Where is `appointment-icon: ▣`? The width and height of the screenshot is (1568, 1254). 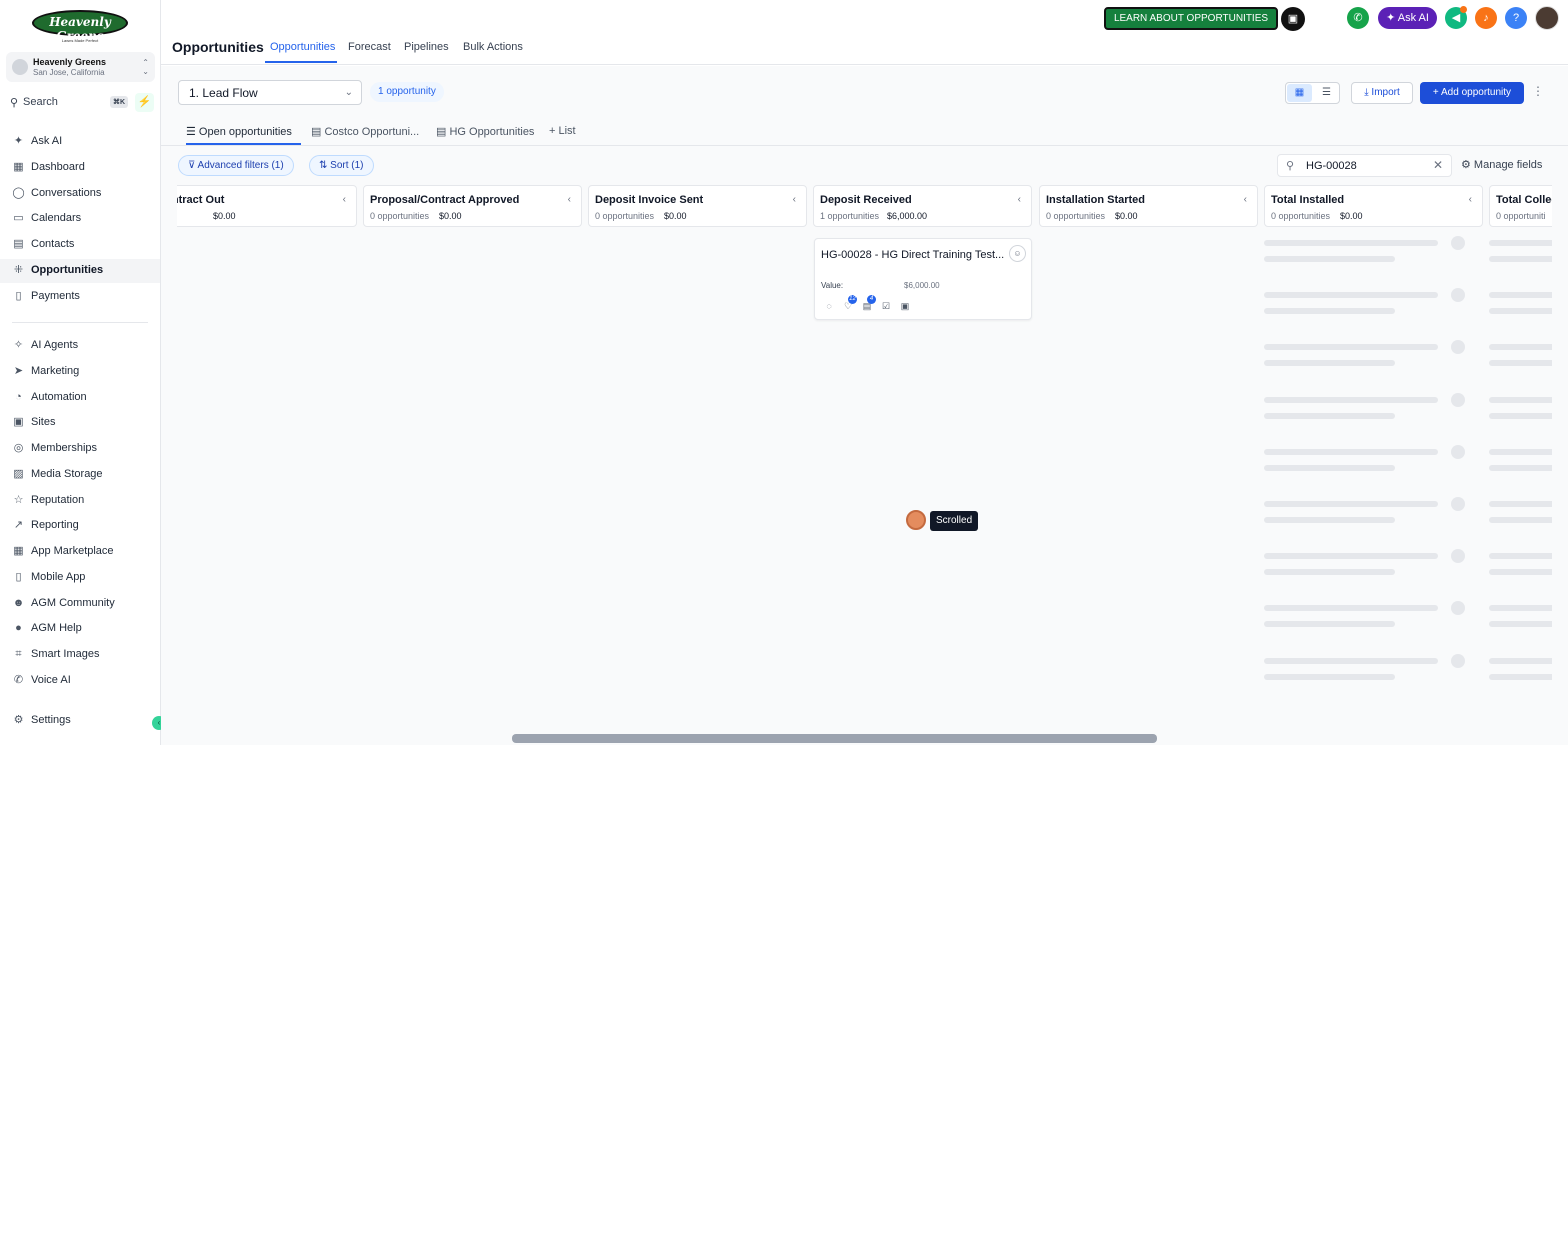
appointment-icon: ▣ is located at coordinates (905, 306).